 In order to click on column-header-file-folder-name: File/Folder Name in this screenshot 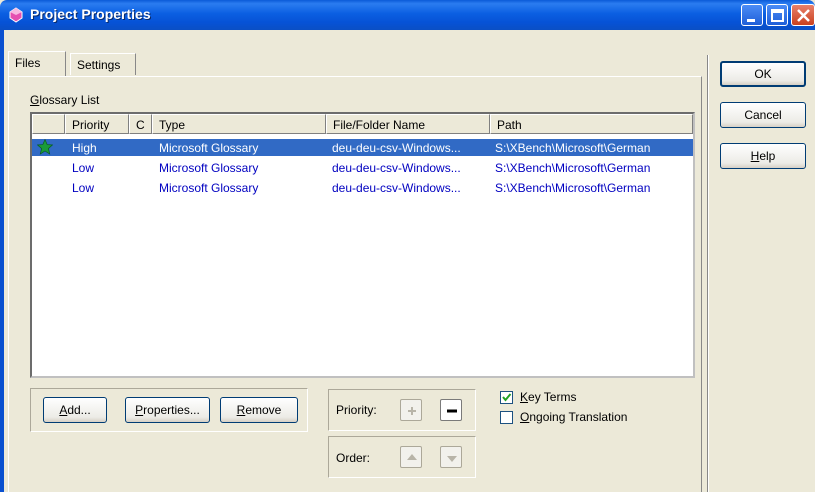, I will do `click(408, 124)`.